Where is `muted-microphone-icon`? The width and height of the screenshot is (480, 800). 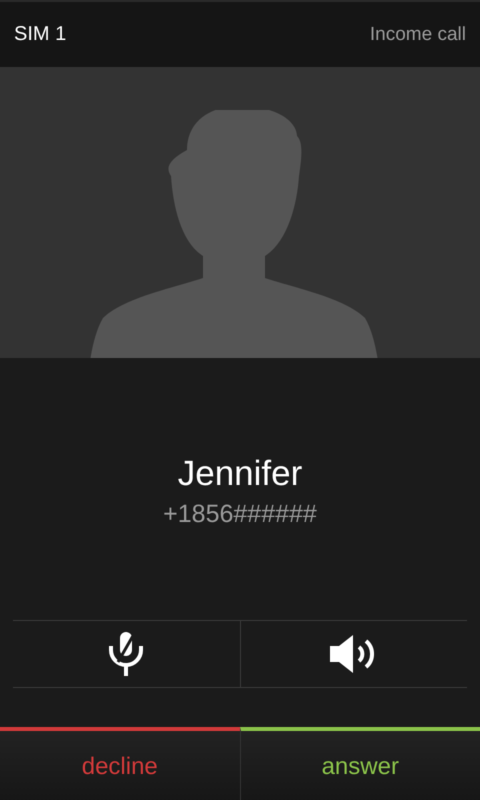
muted-microphone-icon is located at coordinates (126, 654).